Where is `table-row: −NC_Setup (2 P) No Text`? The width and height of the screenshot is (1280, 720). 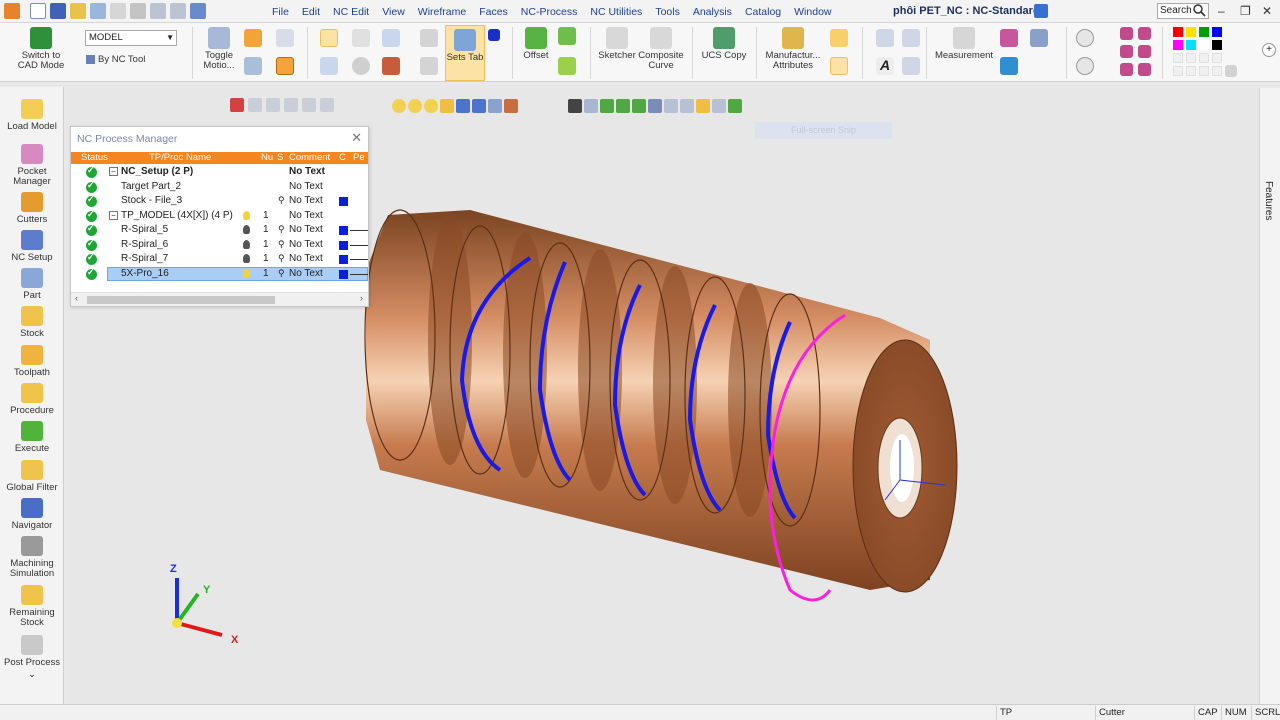 table-row: −NC_Setup (2 P) No Text is located at coordinates (219, 172).